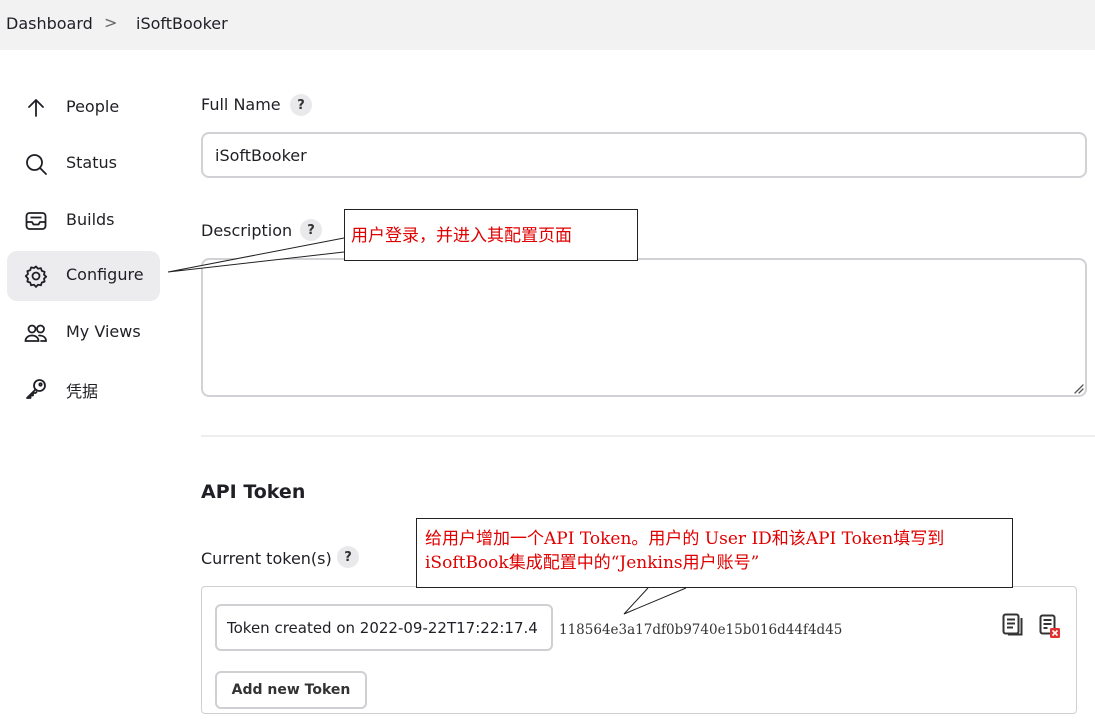  I want to click on sidebar-item-configure: Configure, so click(83, 276).